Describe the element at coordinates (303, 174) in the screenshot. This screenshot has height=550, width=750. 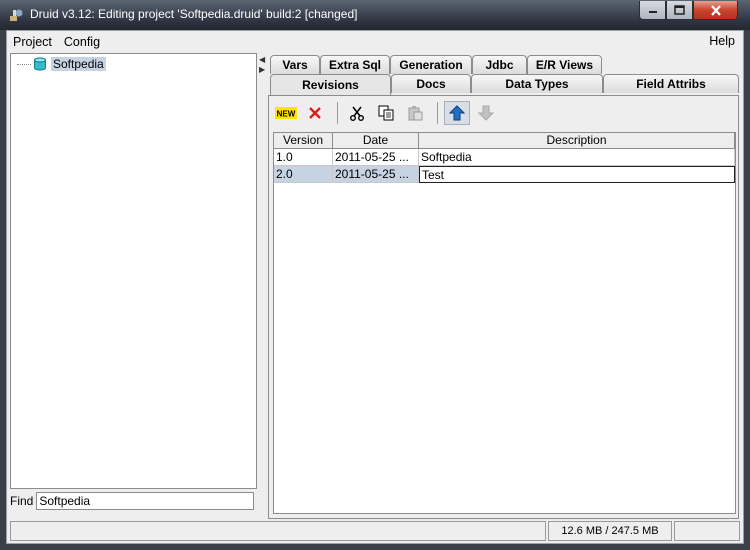
I see `cell-version: 2.0` at that location.